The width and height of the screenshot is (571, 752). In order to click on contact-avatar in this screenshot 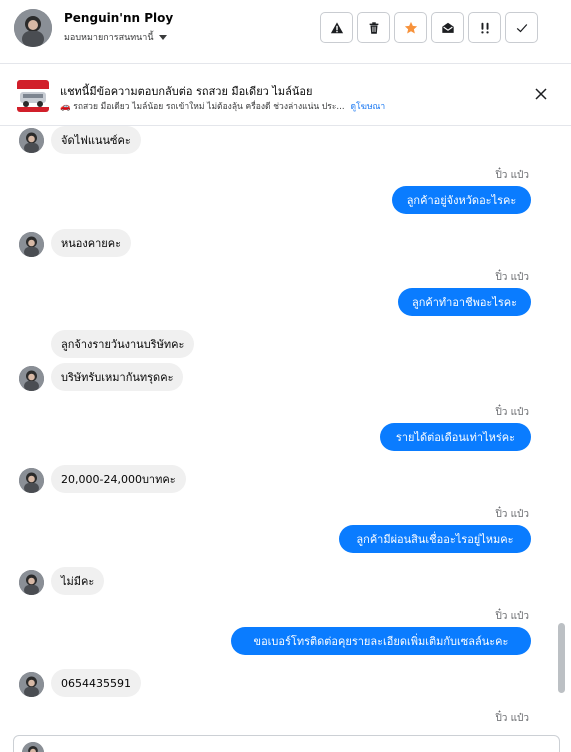, I will do `click(33, 28)`.